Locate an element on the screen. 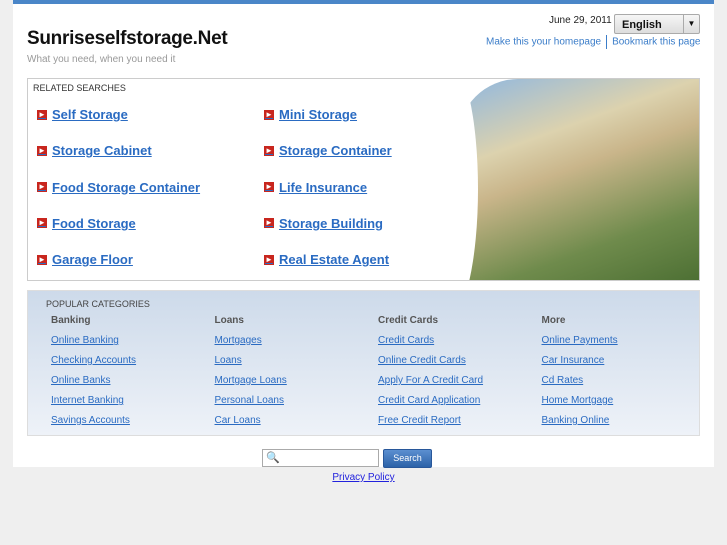 The width and height of the screenshot is (727, 545). category-link: Online Banks is located at coordinates (93, 385).